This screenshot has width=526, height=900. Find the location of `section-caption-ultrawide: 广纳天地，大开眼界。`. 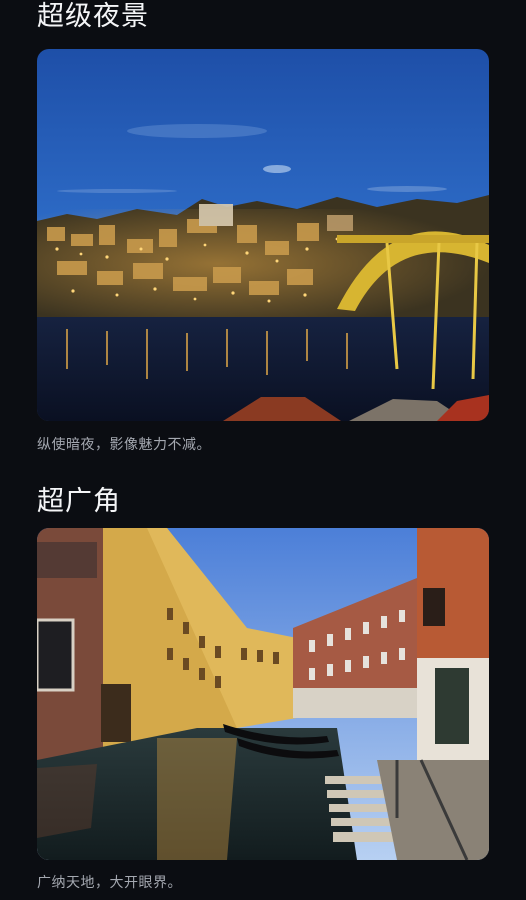

section-caption-ultrawide: 广纳天地，大开眼界。 is located at coordinates (109, 883).